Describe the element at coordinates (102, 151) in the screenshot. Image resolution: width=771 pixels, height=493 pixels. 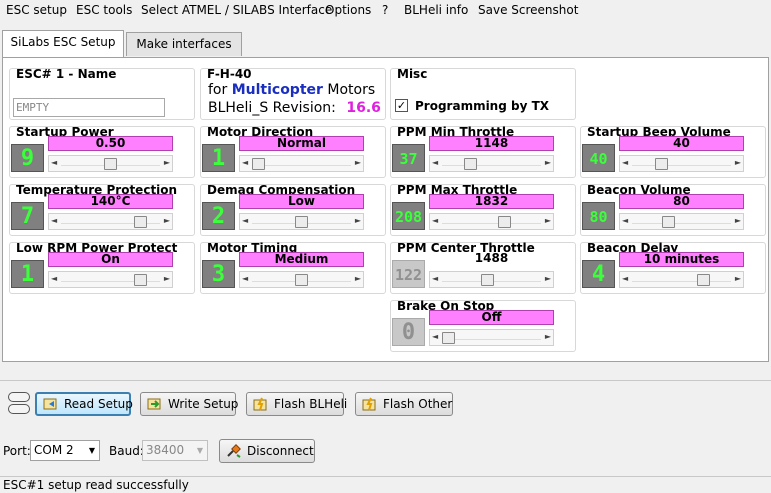
I see `startup-power-group: Startup Power 9 0.50 ◄ ►` at that location.